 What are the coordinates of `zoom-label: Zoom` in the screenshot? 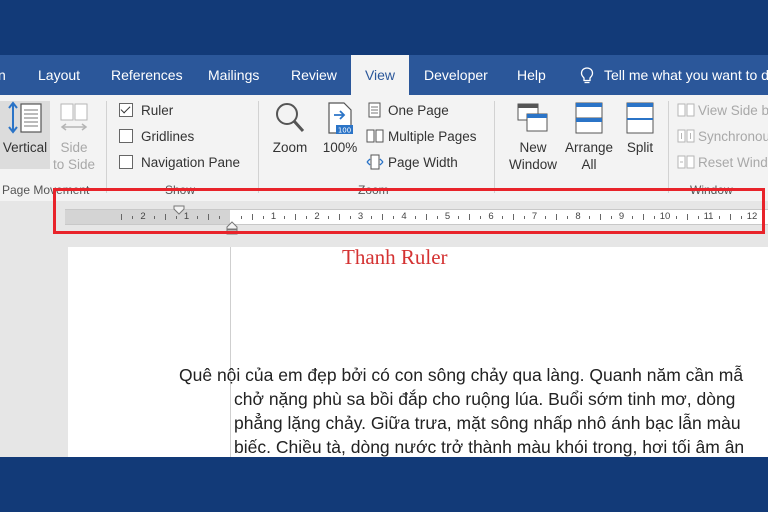 It's located at (290, 147).